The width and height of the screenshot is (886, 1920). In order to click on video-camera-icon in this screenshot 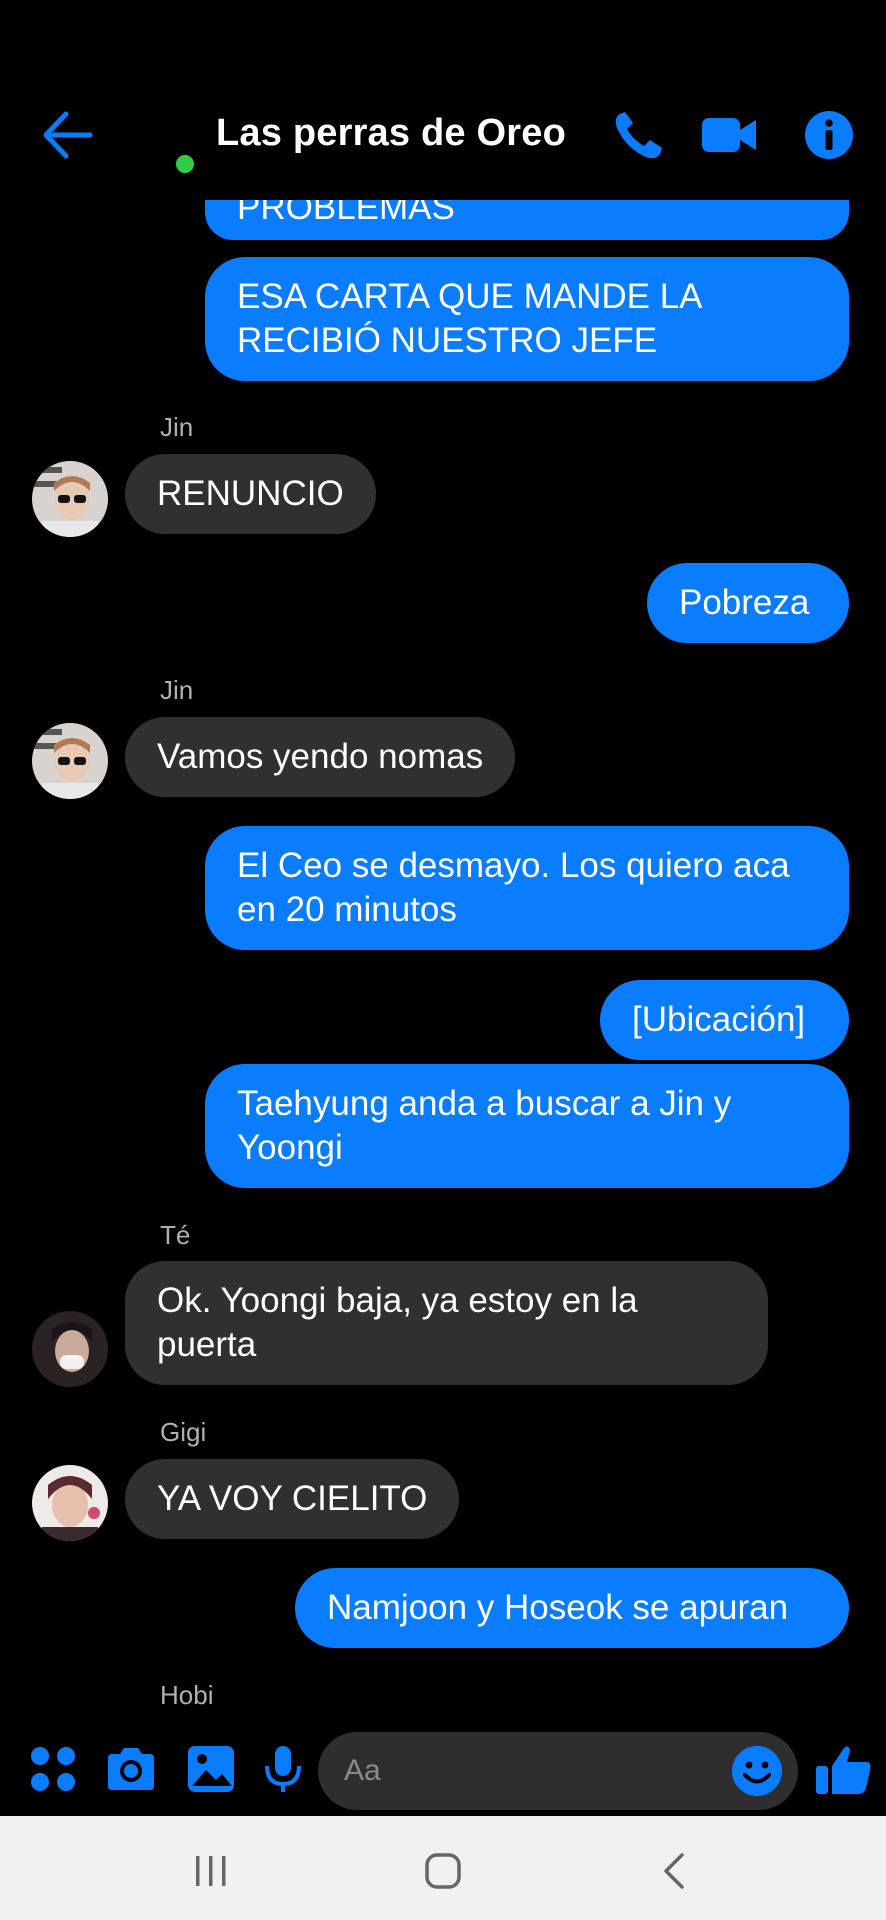, I will do `click(729, 135)`.